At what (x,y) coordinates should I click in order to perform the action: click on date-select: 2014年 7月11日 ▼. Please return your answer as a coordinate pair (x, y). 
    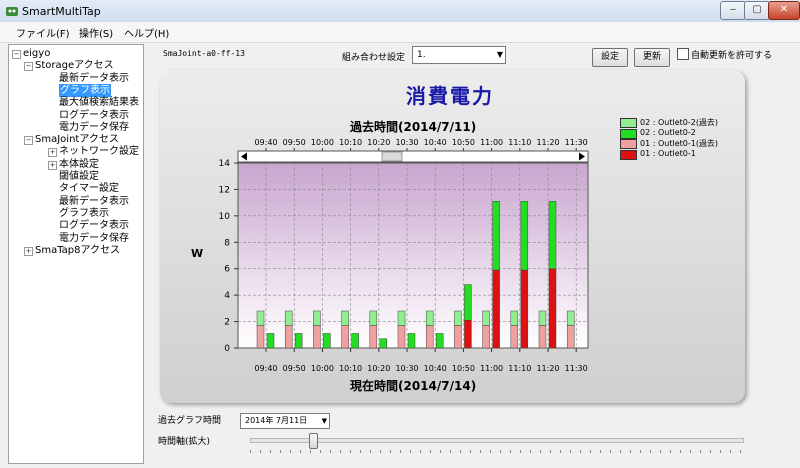
    Looking at the image, I should click on (285, 421).